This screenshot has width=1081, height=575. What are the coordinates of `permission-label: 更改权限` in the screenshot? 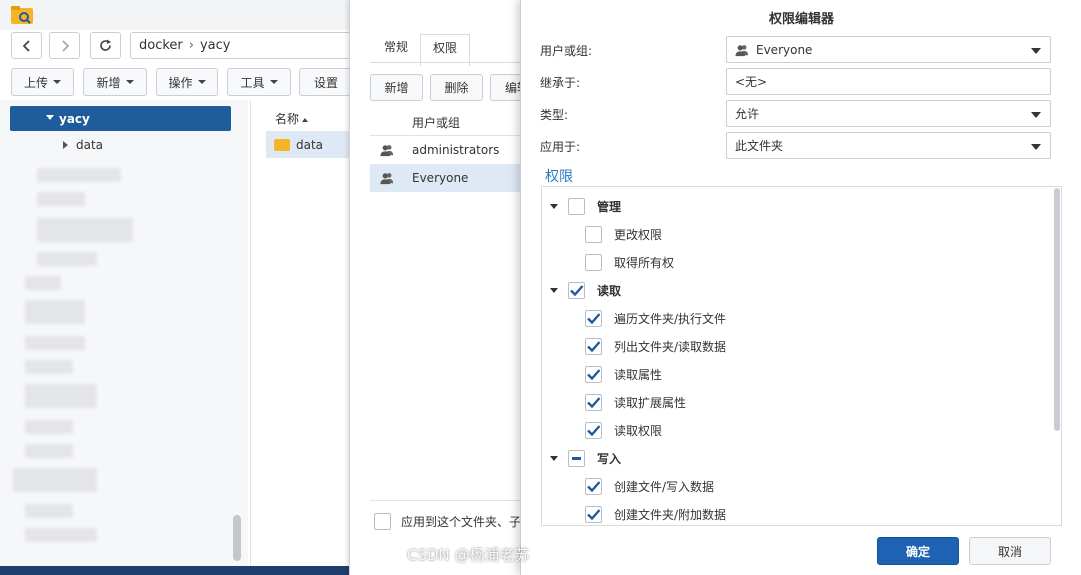 It's located at (638, 234).